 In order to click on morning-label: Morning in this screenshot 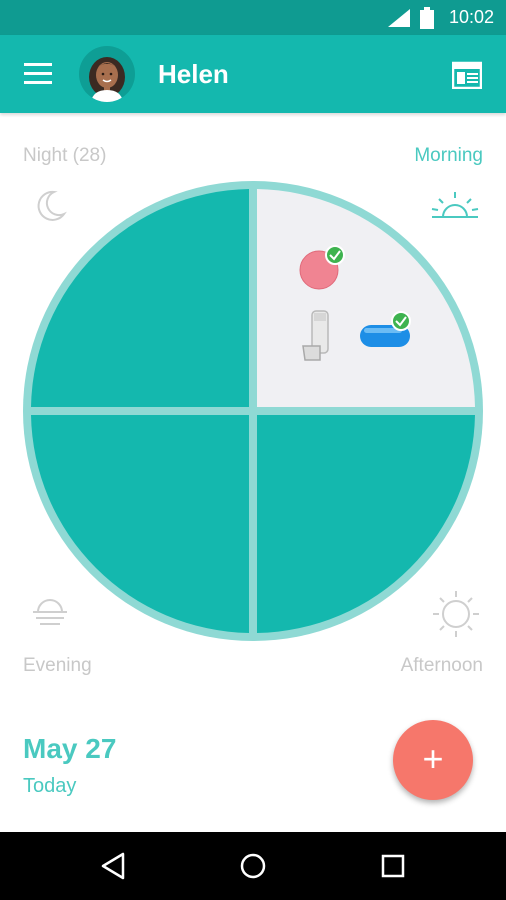, I will do `click(448, 156)`.